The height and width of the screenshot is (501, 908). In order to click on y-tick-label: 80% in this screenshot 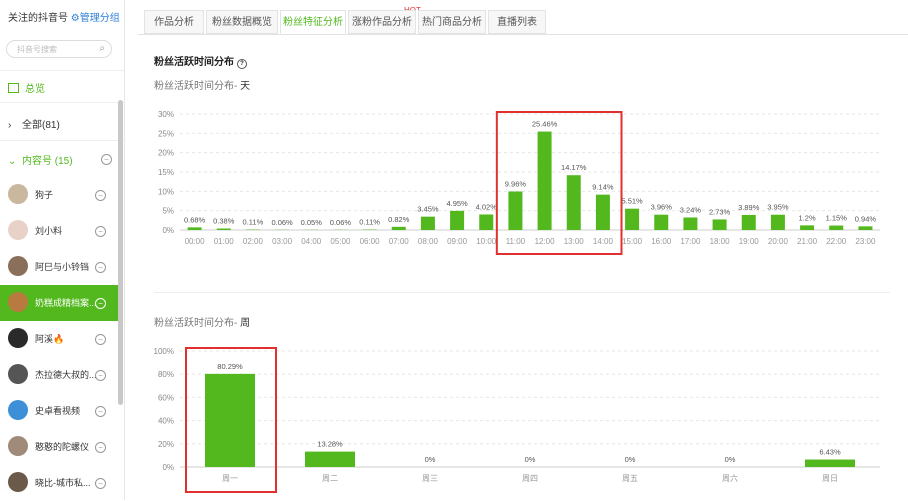, I will do `click(166, 374)`.